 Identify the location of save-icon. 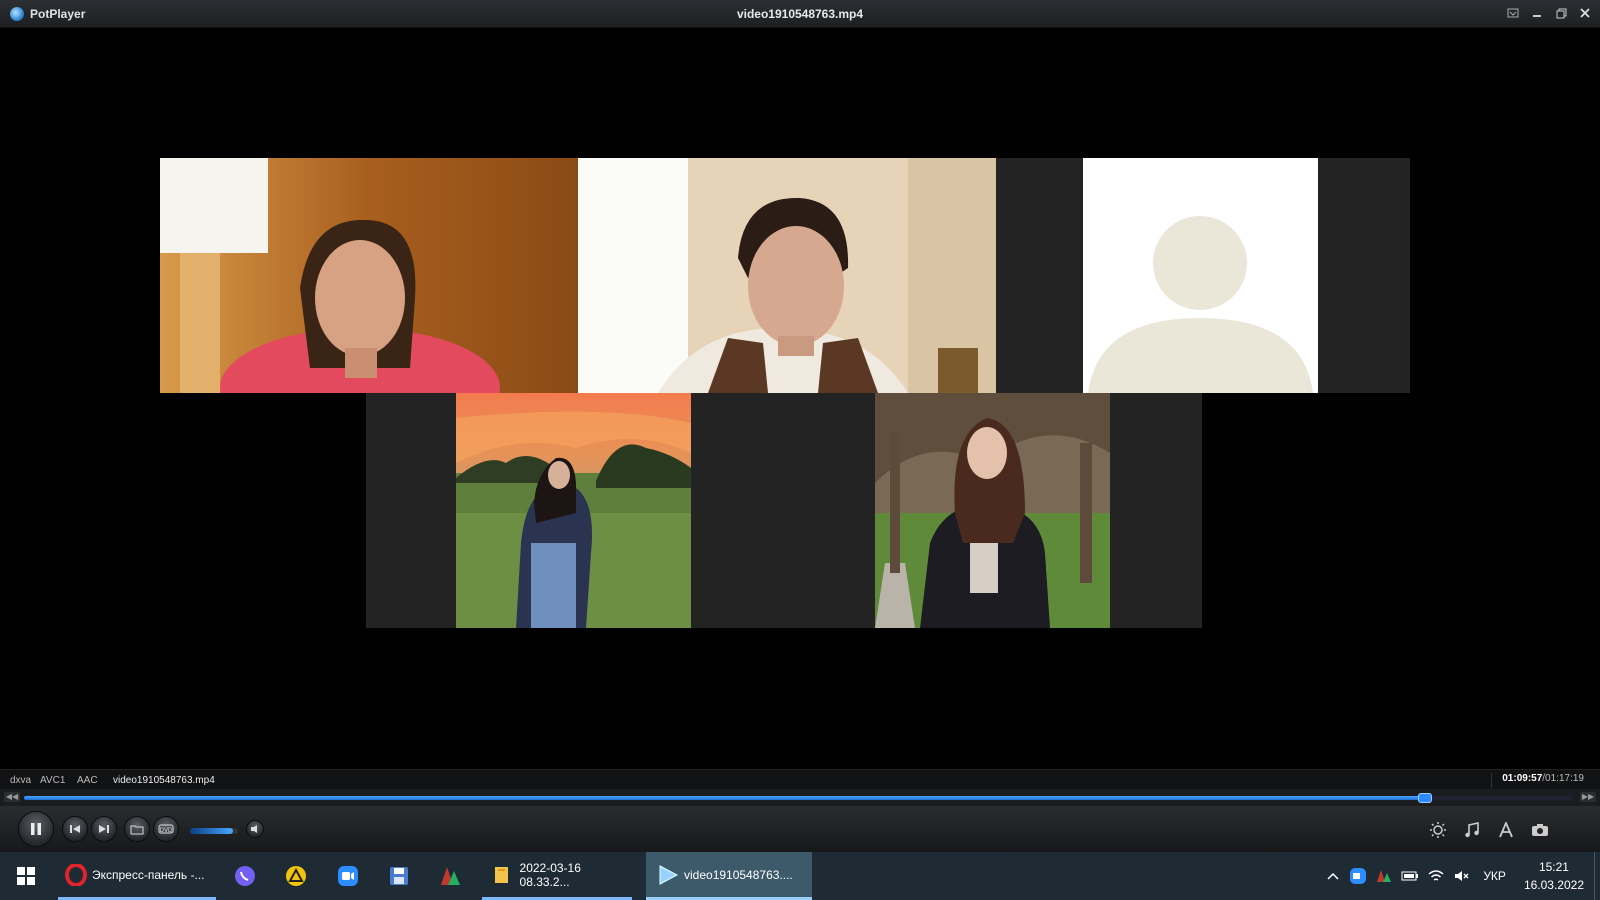
(399, 876).